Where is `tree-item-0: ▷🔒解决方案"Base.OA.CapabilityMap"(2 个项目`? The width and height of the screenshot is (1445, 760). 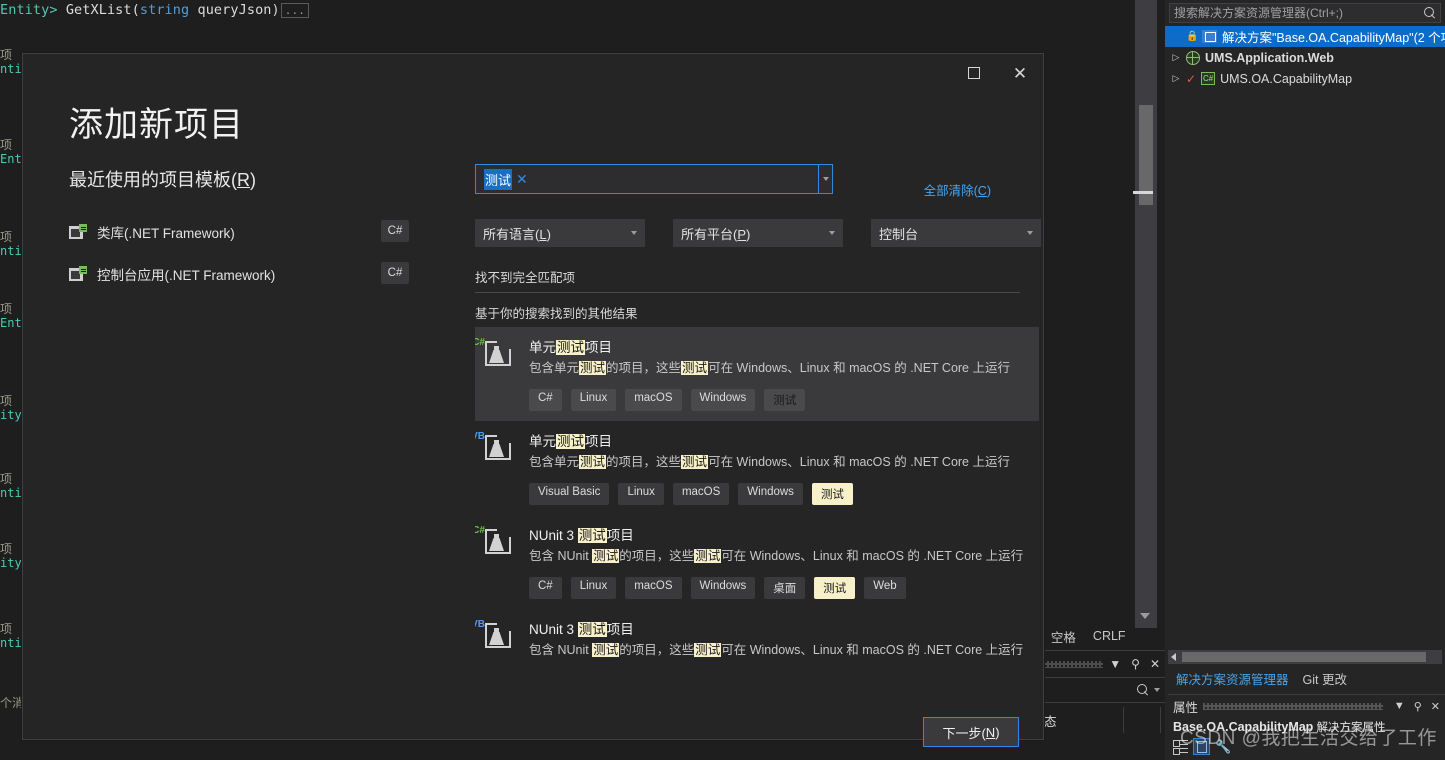
tree-item-0: ▷🔒解决方案"Base.OA.CapabilityMap"(2 个项目 is located at coordinates (1305, 36).